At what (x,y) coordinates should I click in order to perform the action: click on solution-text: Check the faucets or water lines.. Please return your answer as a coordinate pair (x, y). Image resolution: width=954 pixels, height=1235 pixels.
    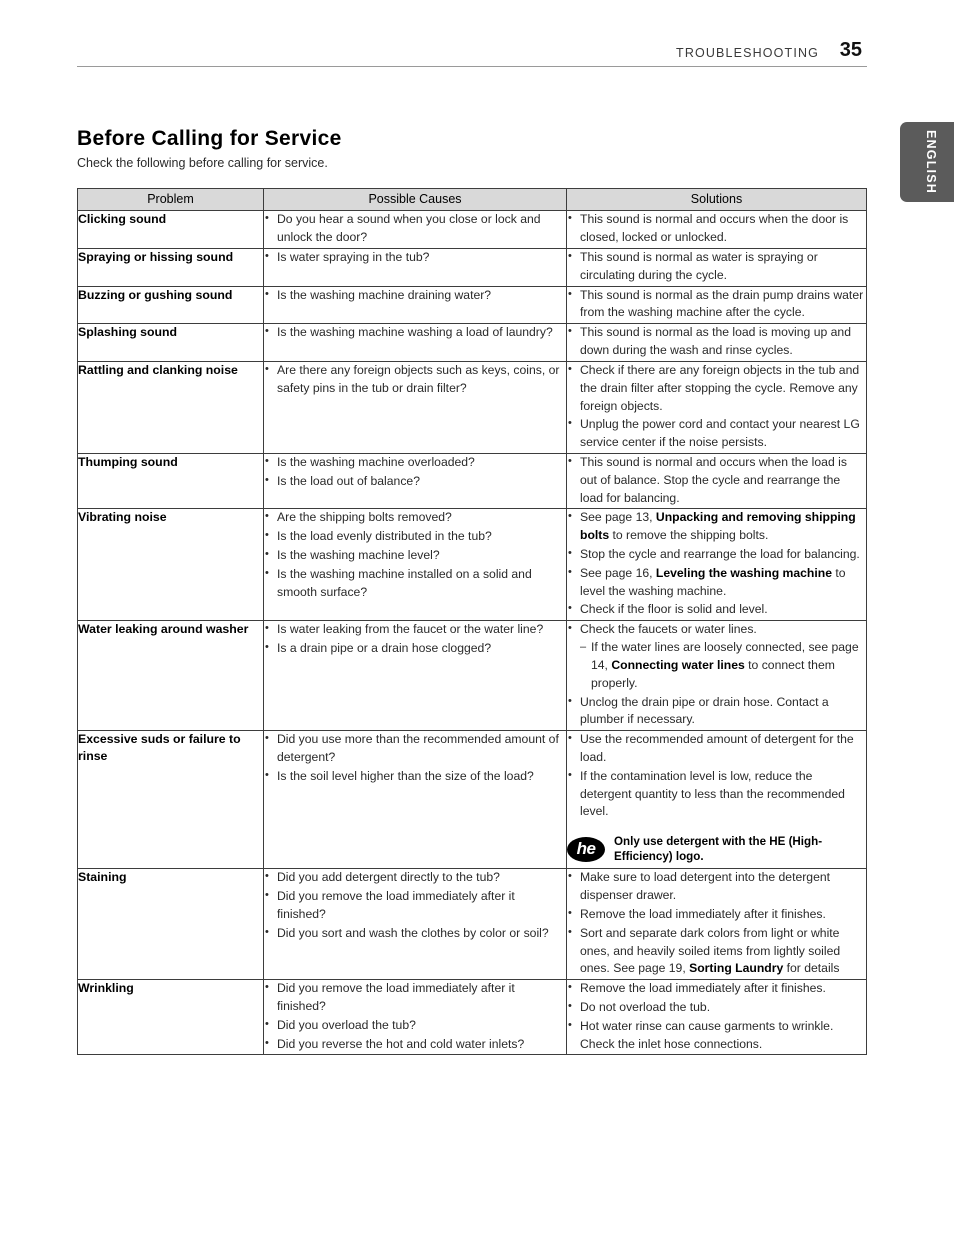
    Looking at the image, I should click on (668, 629).